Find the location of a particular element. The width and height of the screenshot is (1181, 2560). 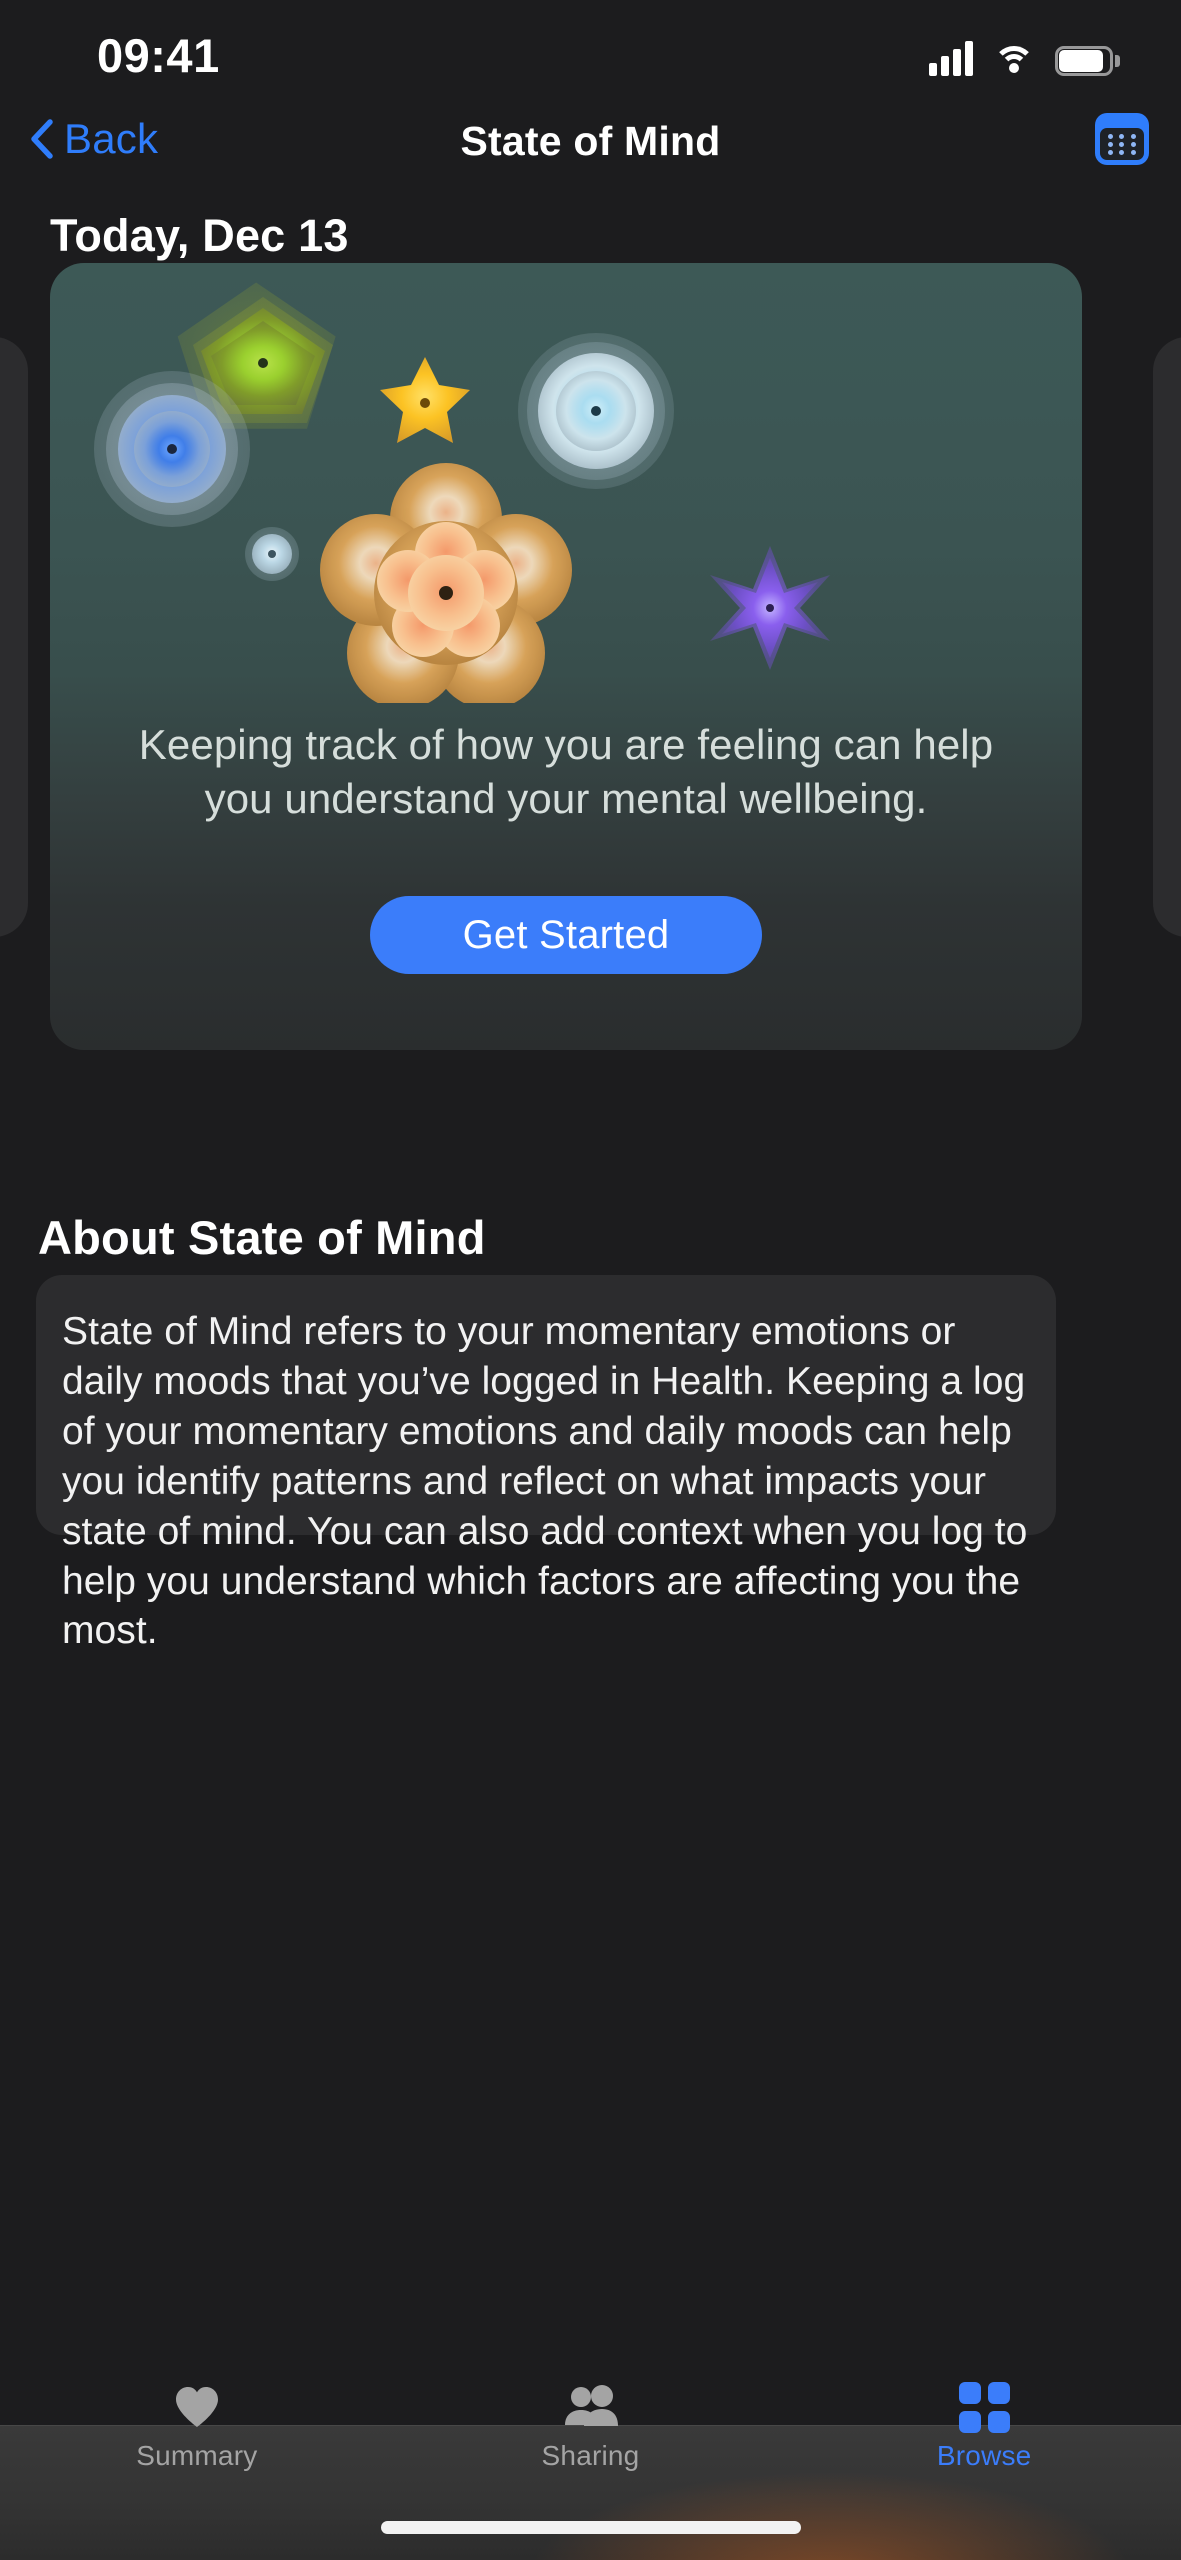

page-title: State of Mind is located at coordinates (590, 141).